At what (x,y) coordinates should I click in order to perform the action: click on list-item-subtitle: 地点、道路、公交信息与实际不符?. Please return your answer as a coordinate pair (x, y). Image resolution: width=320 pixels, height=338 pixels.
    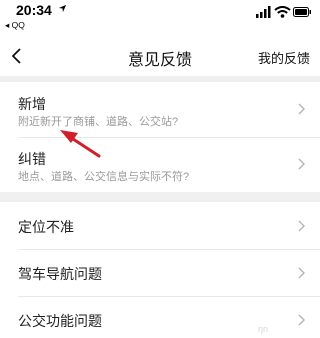
    Looking at the image, I should click on (104, 177).